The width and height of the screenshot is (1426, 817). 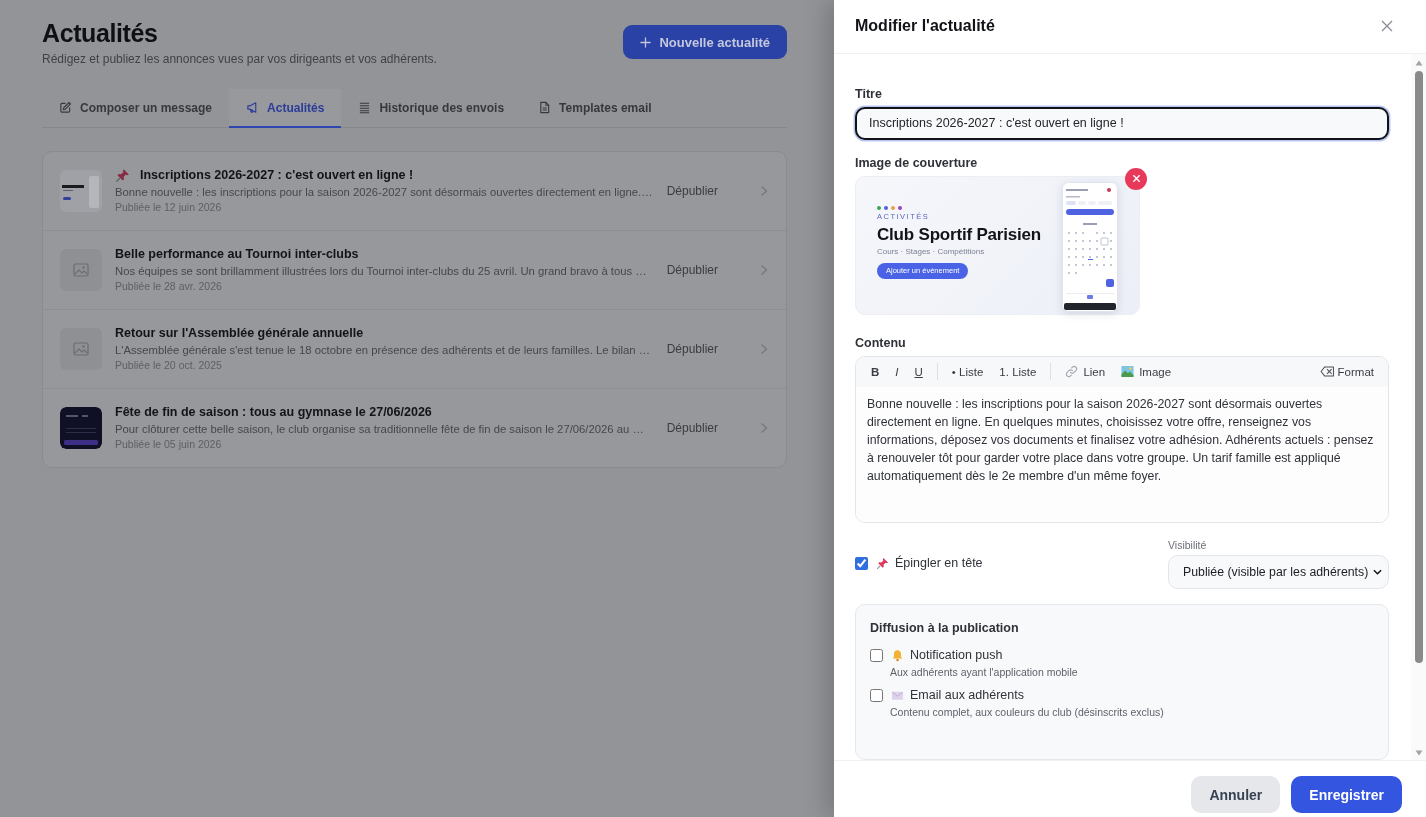 What do you see at coordinates (959, 234) in the screenshot?
I see `cover-heading: Club Sportif Parisien` at bounding box center [959, 234].